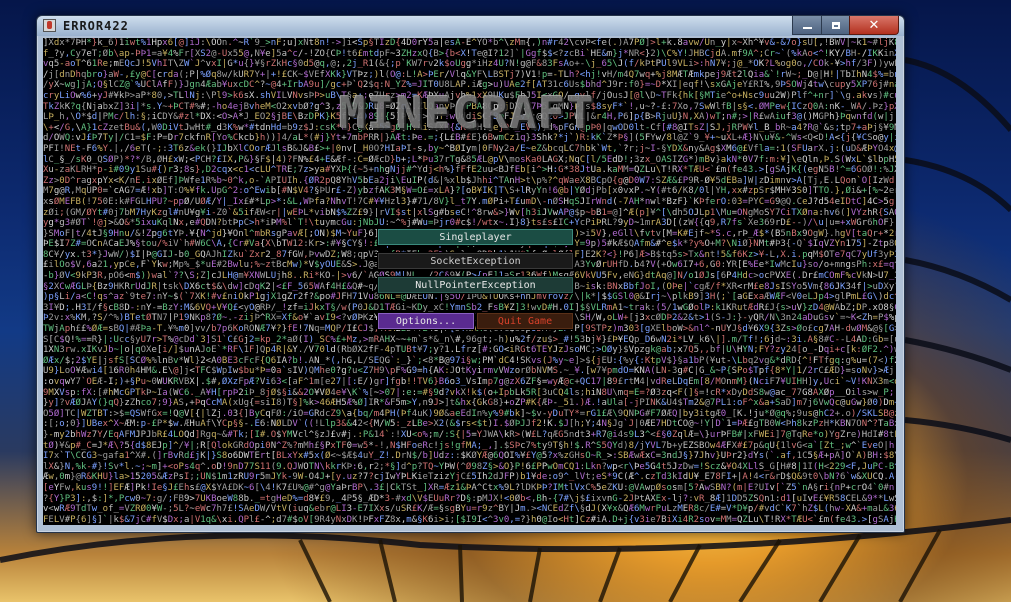 This screenshot has height=602, width=1011. I want to click on window-title: ERROR422, so click(96, 26).